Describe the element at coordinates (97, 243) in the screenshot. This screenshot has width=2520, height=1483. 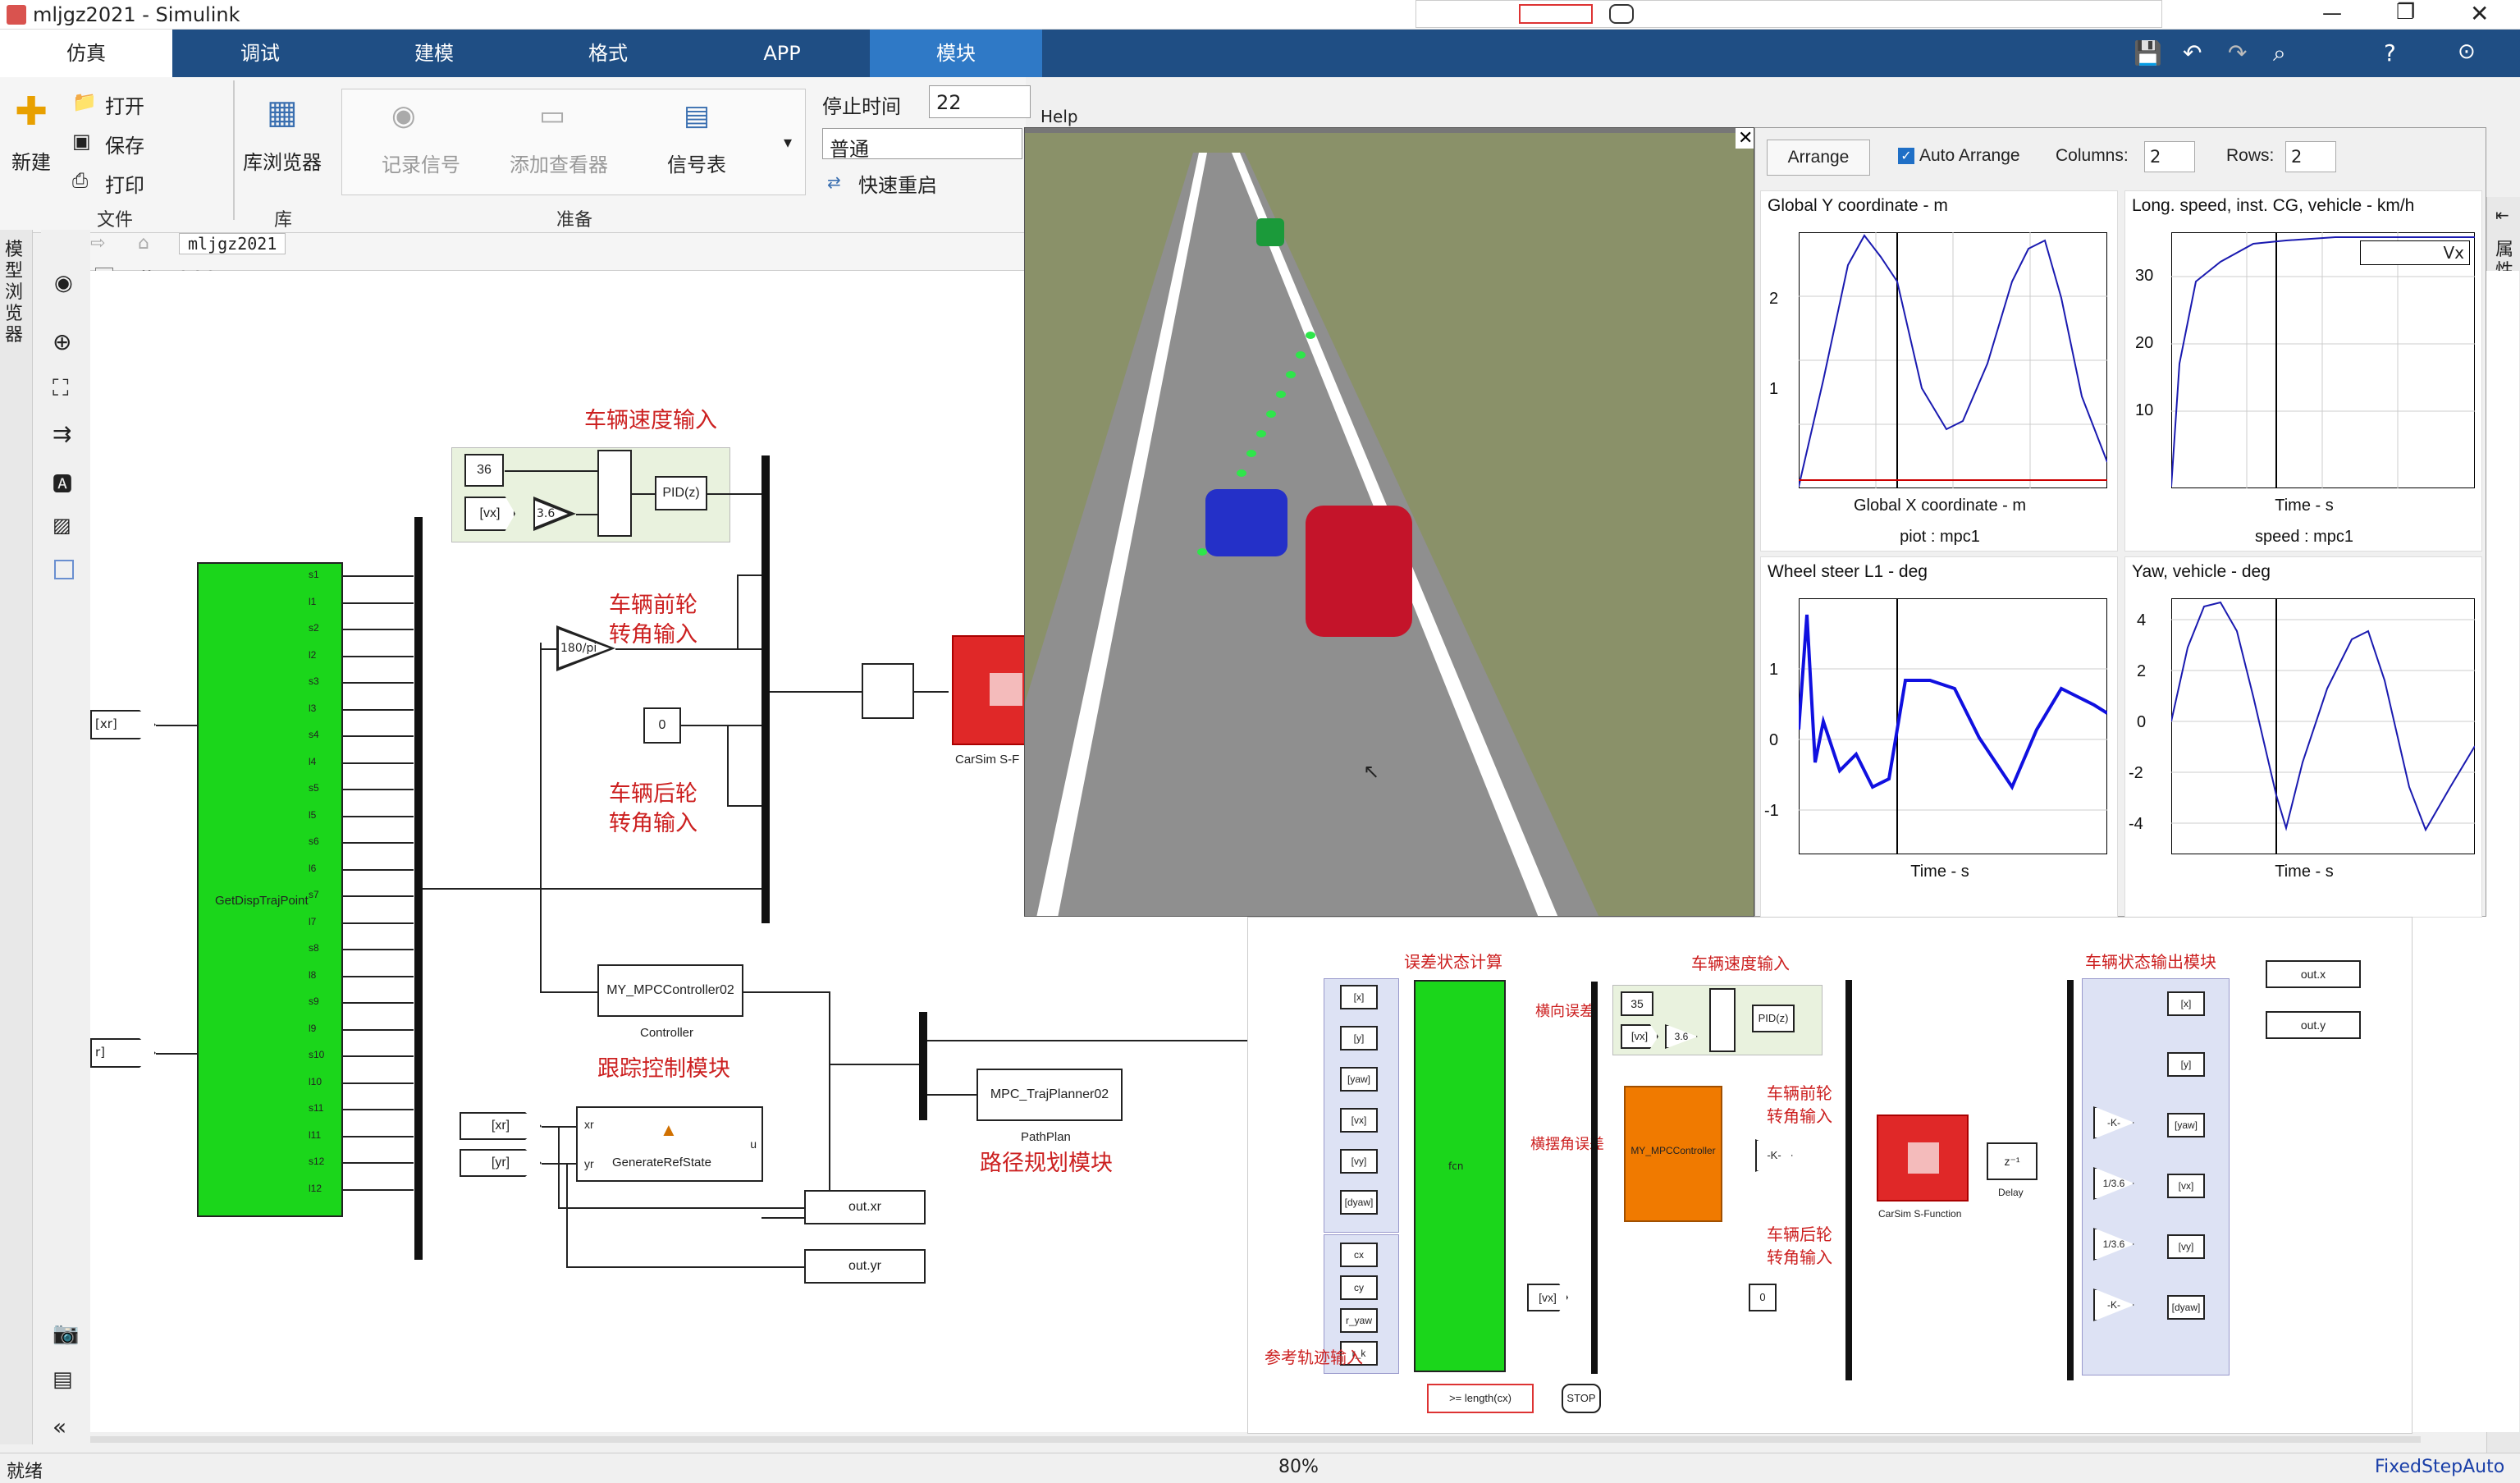
I see `forward-icon: ⇨` at that location.